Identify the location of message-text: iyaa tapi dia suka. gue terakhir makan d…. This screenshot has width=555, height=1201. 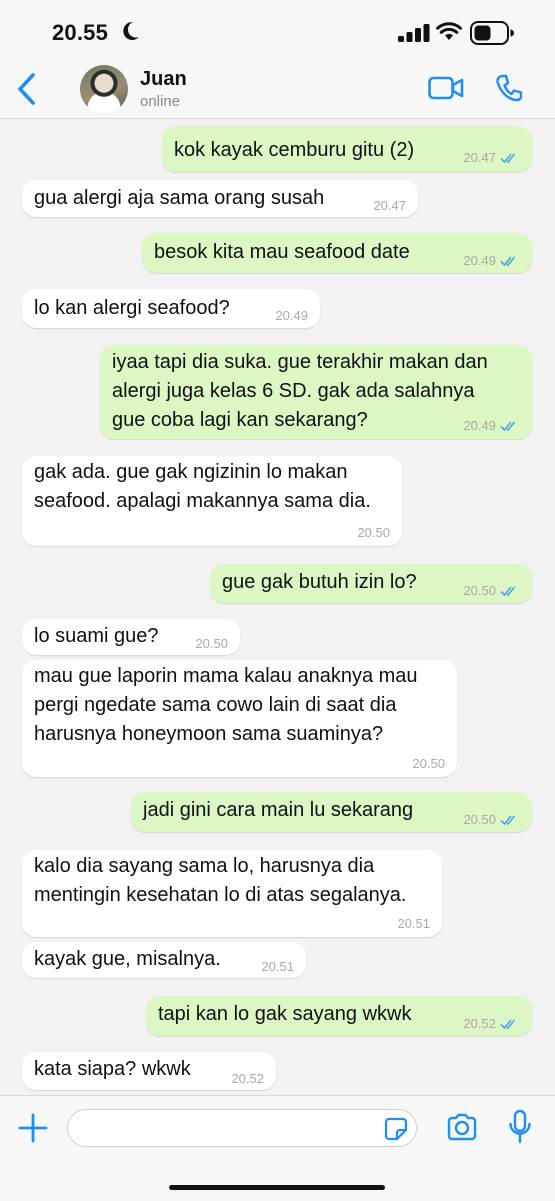
(300, 391).